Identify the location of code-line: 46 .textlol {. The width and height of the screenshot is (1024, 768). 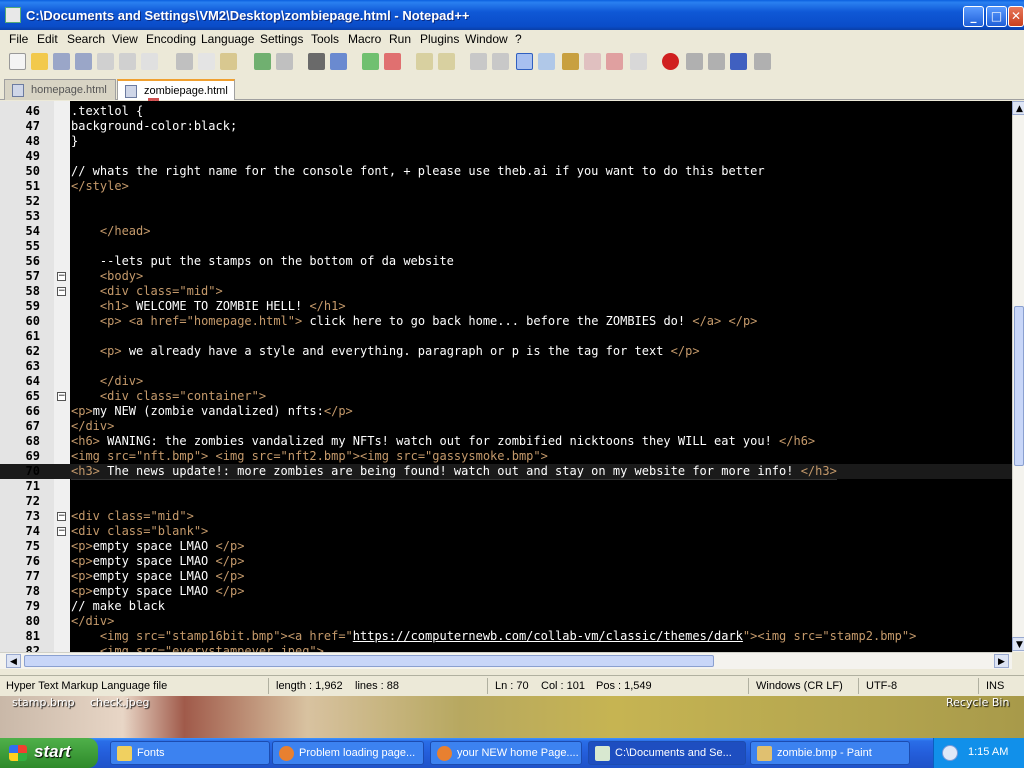
(506, 111).